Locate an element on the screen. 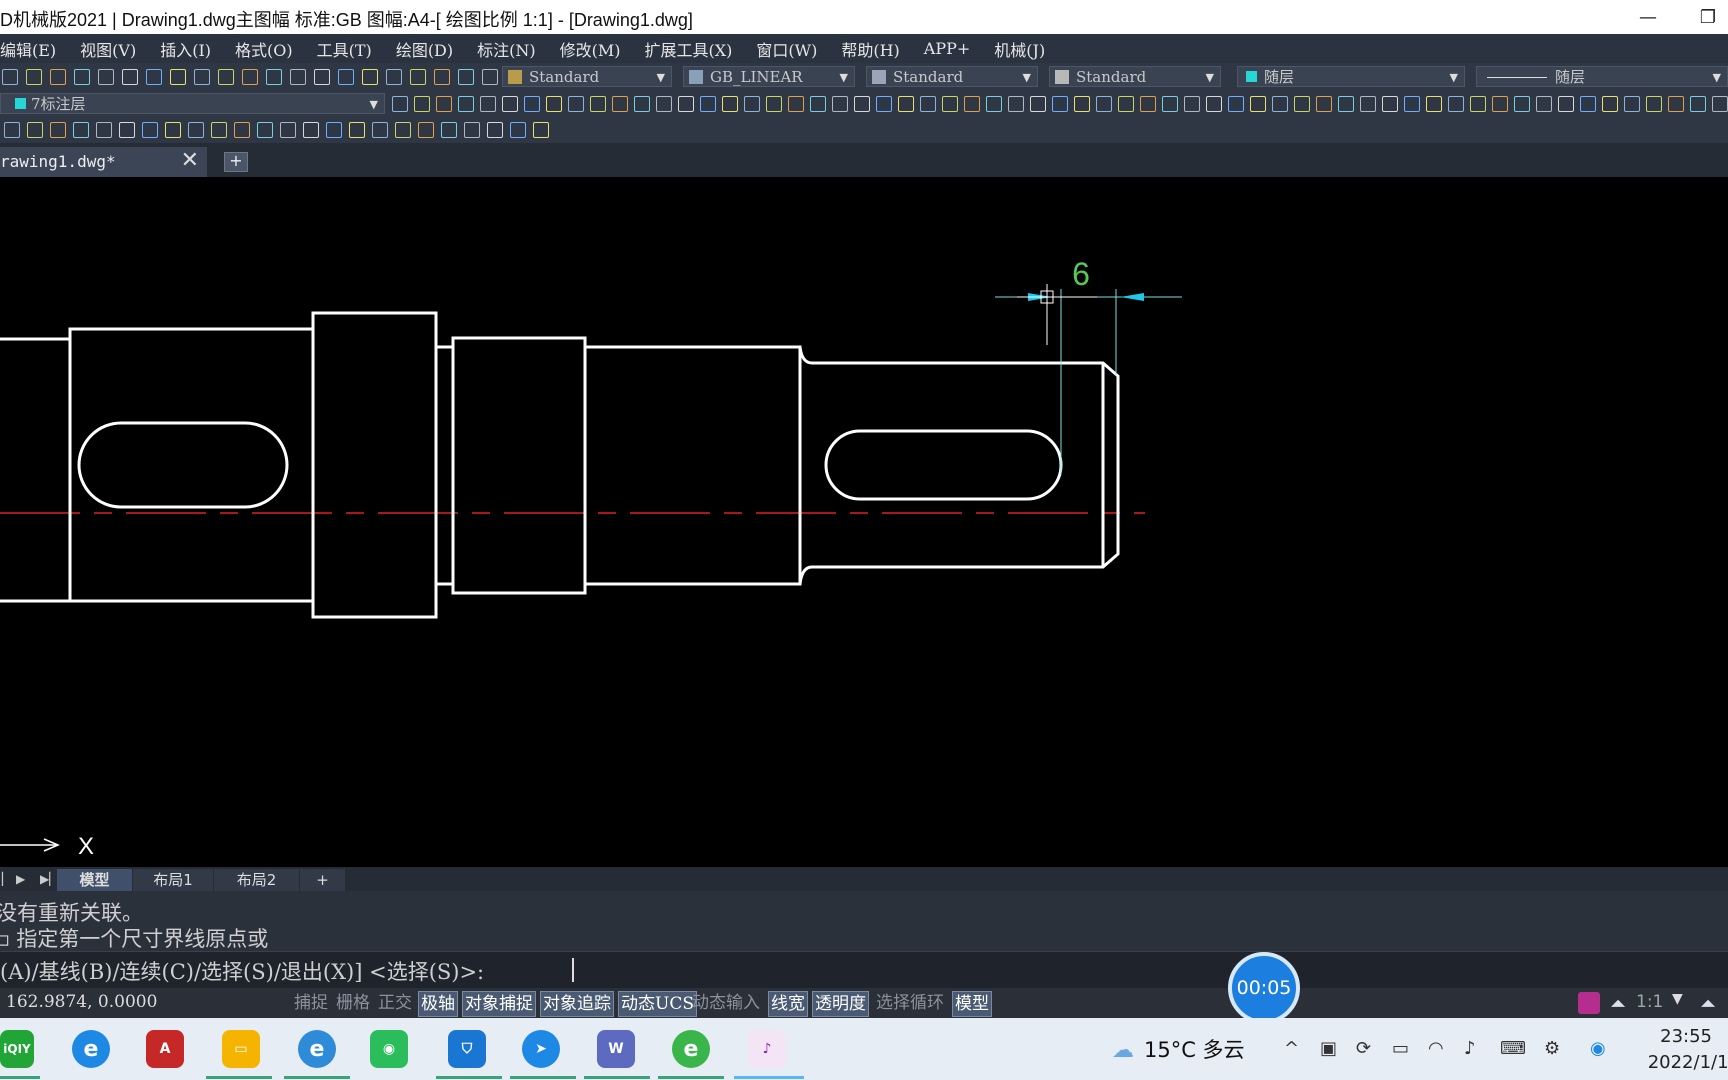 The width and height of the screenshot is (1728, 1080). color-combo: 随层 ▼ is located at coordinates (1351, 76).